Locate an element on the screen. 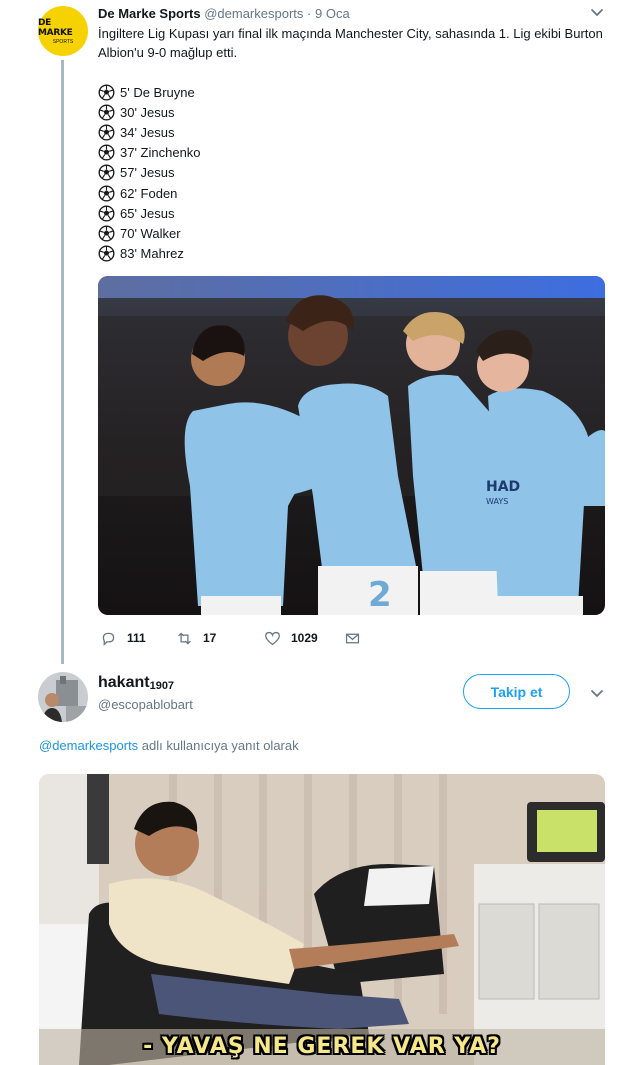  follow-button: Takip et is located at coordinates (516, 691).